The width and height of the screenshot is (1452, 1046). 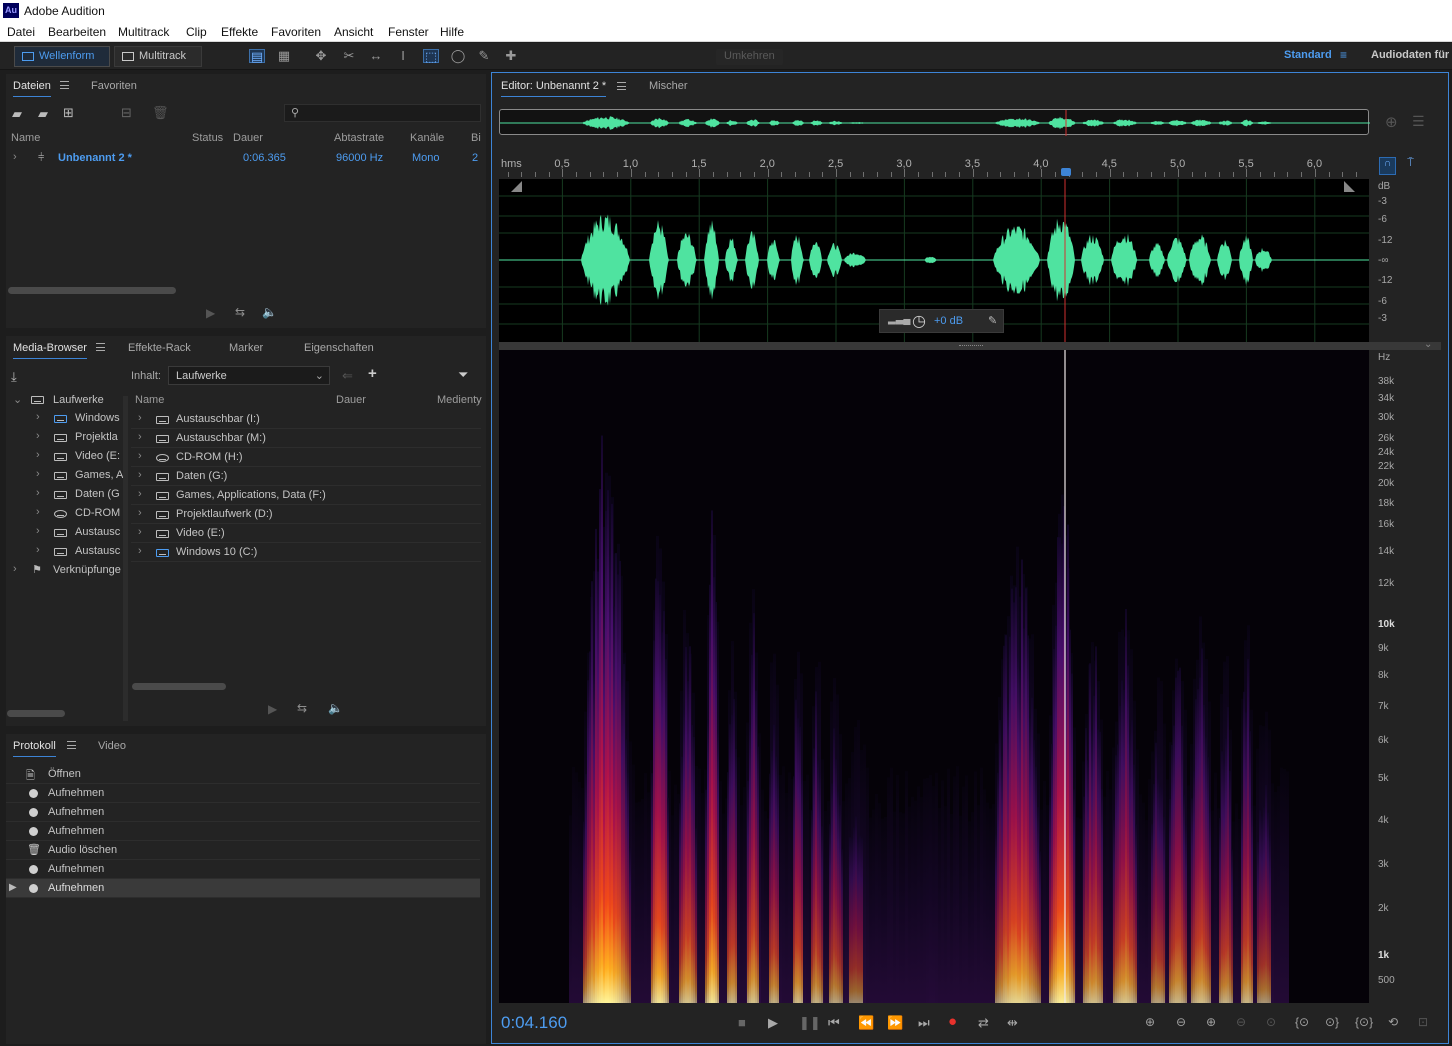 I want to click on spot-healing-tool-icon: ✚, so click(x=511, y=56).